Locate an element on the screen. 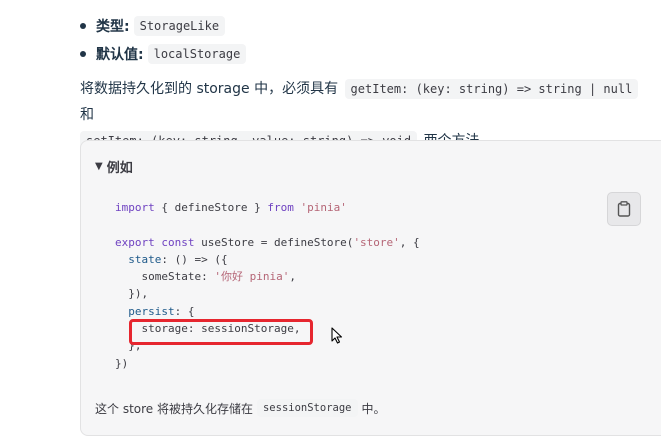 This screenshot has height=444, width=661. type-value: StorageLike is located at coordinates (179, 26).